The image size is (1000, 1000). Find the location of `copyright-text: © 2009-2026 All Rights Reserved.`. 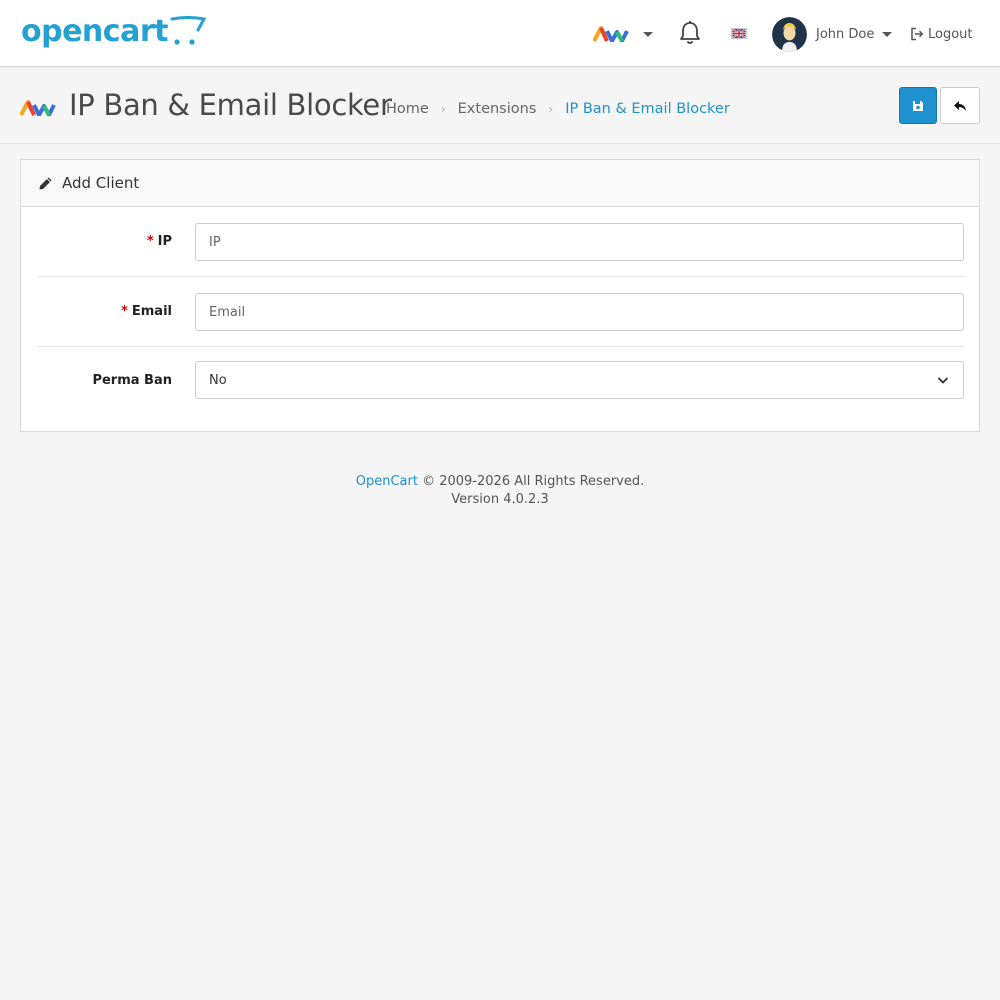

copyright-text: © 2009-2026 All Rights Reserved. is located at coordinates (533, 481).